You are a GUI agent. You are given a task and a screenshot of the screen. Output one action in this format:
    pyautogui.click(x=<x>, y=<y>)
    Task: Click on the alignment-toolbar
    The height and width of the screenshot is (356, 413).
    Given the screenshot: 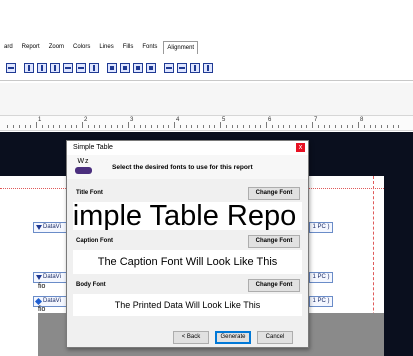 What is the action you would take?
    pyautogui.click(x=206, y=68)
    